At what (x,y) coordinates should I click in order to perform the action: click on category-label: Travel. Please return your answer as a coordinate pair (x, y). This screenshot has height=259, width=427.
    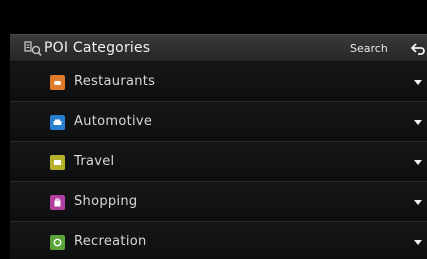
    Looking at the image, I should click on (94, 161).